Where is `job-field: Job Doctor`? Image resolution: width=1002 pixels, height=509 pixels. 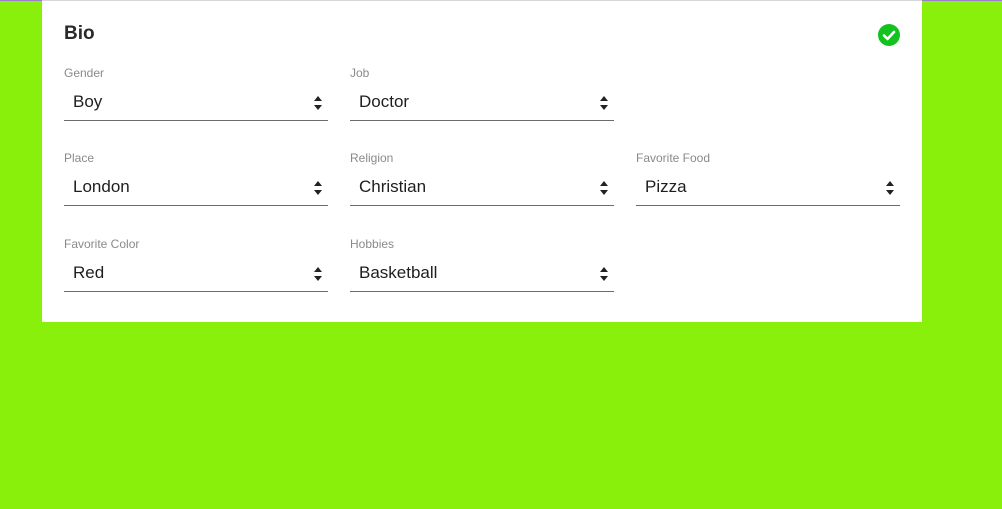 job-field: Job Doctor is located at coordinates (482, 93).